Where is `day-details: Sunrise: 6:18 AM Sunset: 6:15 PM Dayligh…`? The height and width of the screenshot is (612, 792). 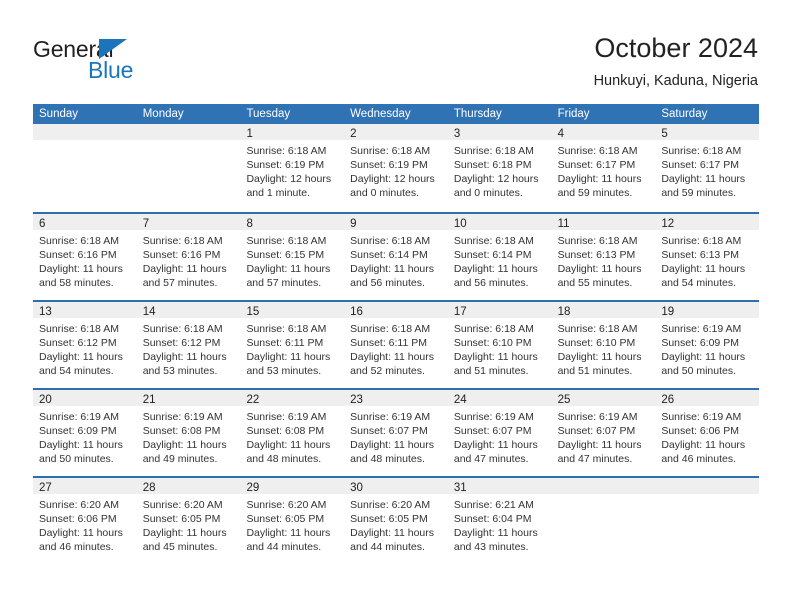
day-details: Sunrise: 6:18 AM Sunset: 6:15 PM Dayligh… is located at coordinates (292, 260).